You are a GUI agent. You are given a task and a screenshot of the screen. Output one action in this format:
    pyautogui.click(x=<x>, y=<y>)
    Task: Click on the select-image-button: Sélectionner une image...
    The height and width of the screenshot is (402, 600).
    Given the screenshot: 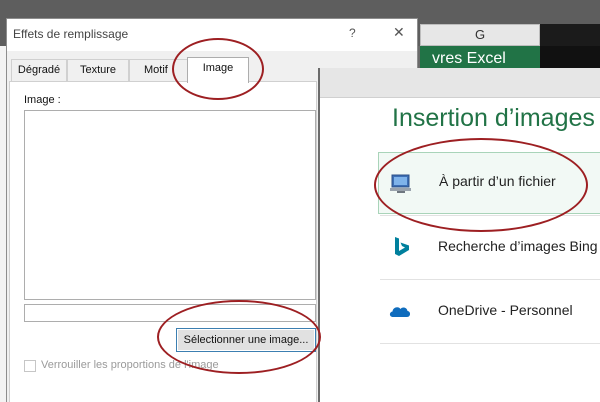 What is the action you would take?
    pyautogui.click(x=246, y=340)
    